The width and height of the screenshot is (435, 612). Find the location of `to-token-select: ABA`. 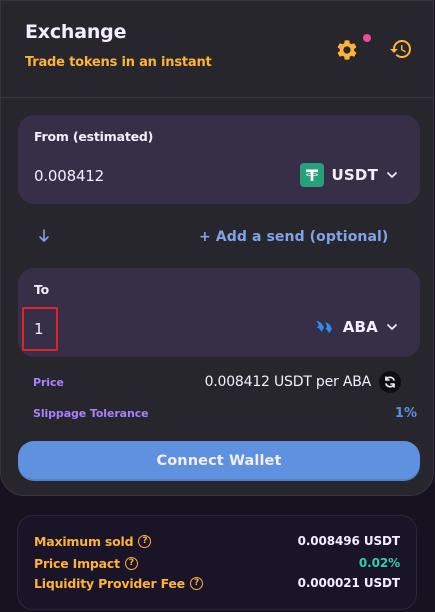

to-token-select: ABA is located at coordinates (355, 327).